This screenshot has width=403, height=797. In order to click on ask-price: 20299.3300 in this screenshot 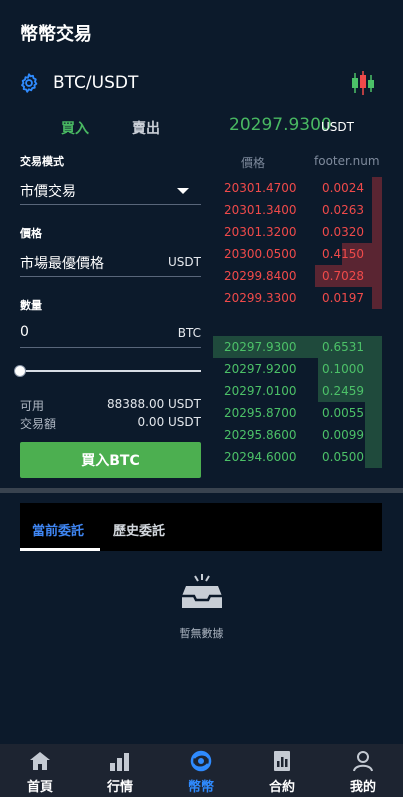, I will do `click(260, 298)`.